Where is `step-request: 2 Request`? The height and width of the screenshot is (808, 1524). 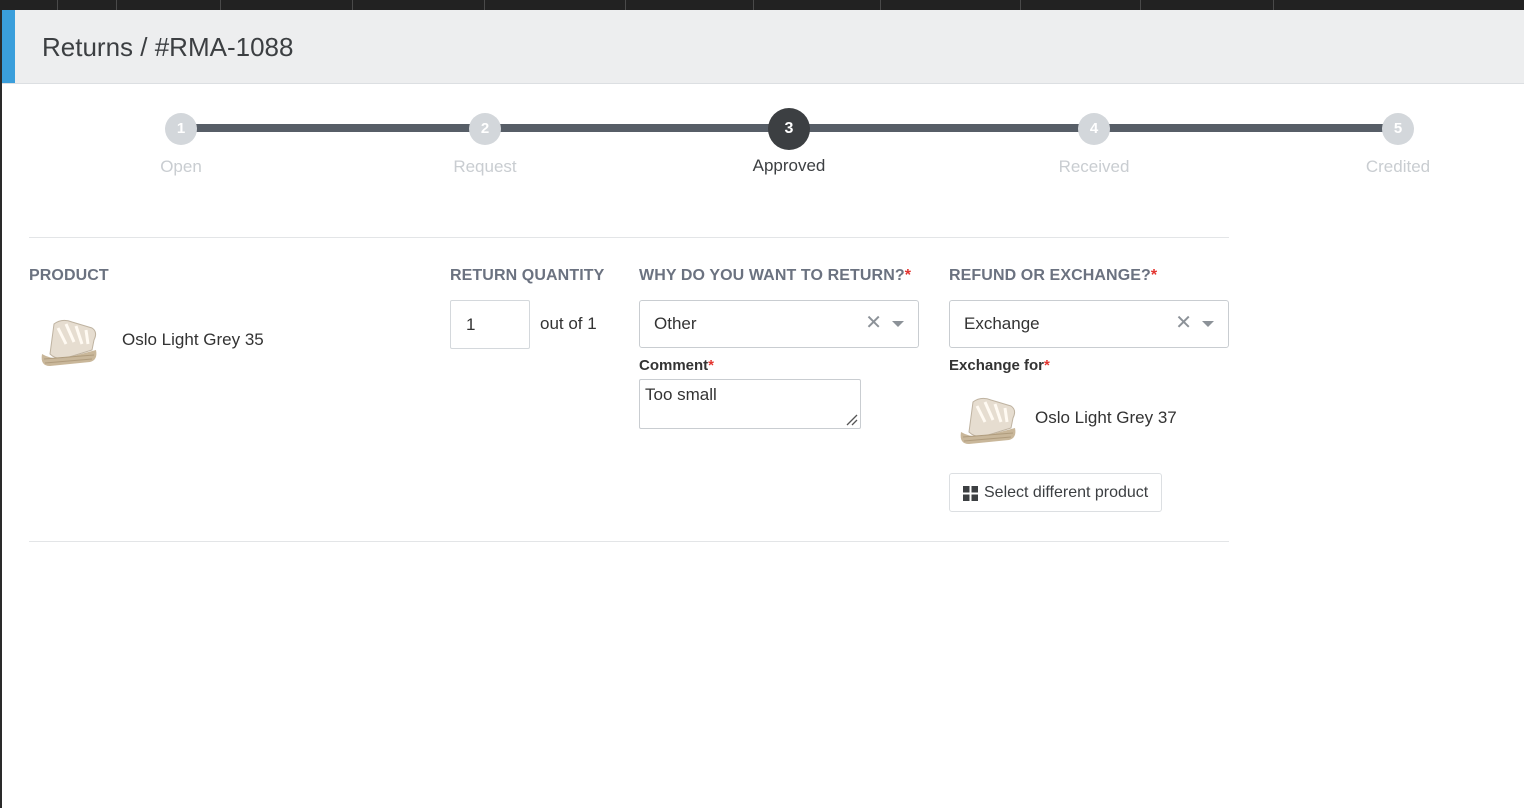
step-request: 2 Request is located at coordinates (485, 145).